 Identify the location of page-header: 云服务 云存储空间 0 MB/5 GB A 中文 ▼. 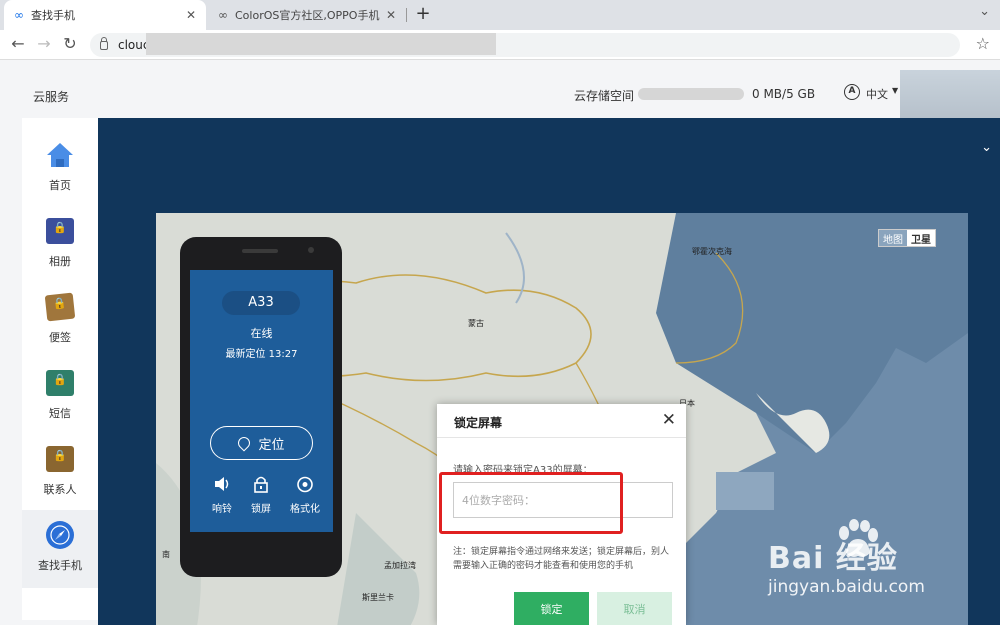
(500, 99).